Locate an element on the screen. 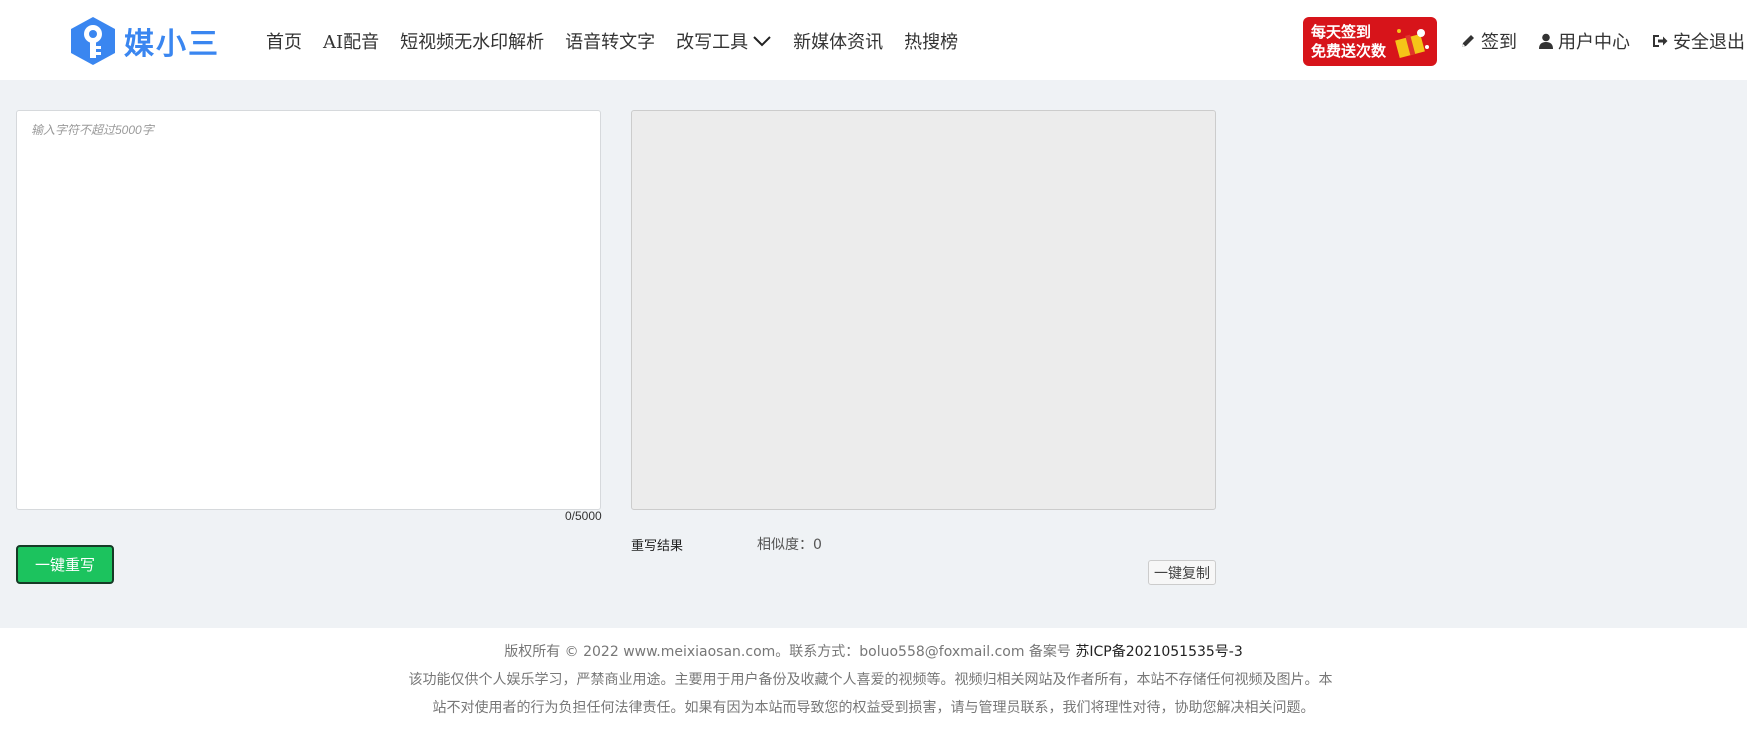  user-center-label: 用户中心 is located at coordinates (1594, 42).